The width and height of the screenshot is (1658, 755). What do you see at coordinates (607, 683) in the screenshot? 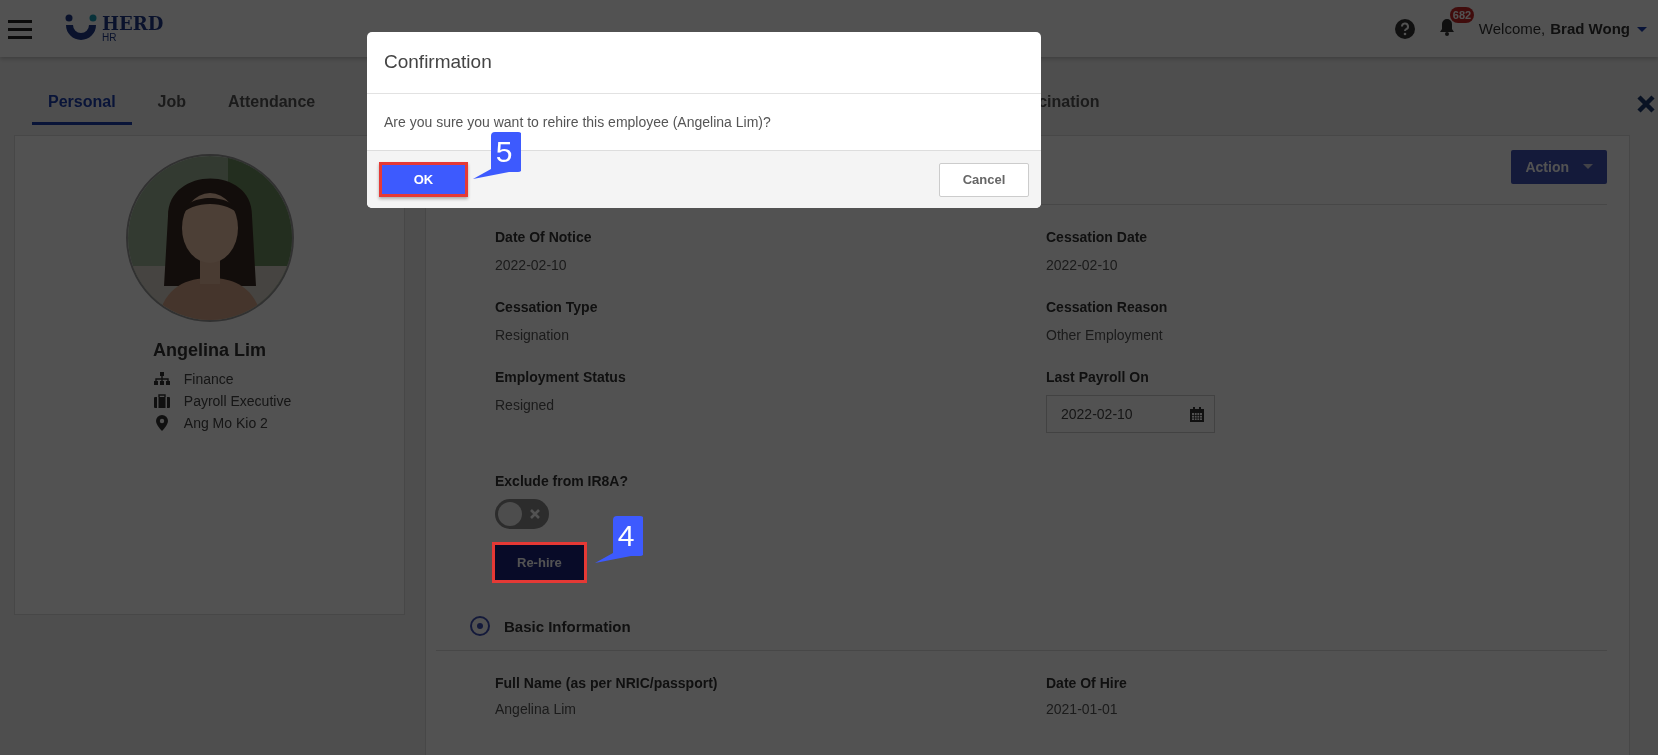
I see `field-label: Full Name (as per NRIC/passport)` at bounding box center [607, 683].